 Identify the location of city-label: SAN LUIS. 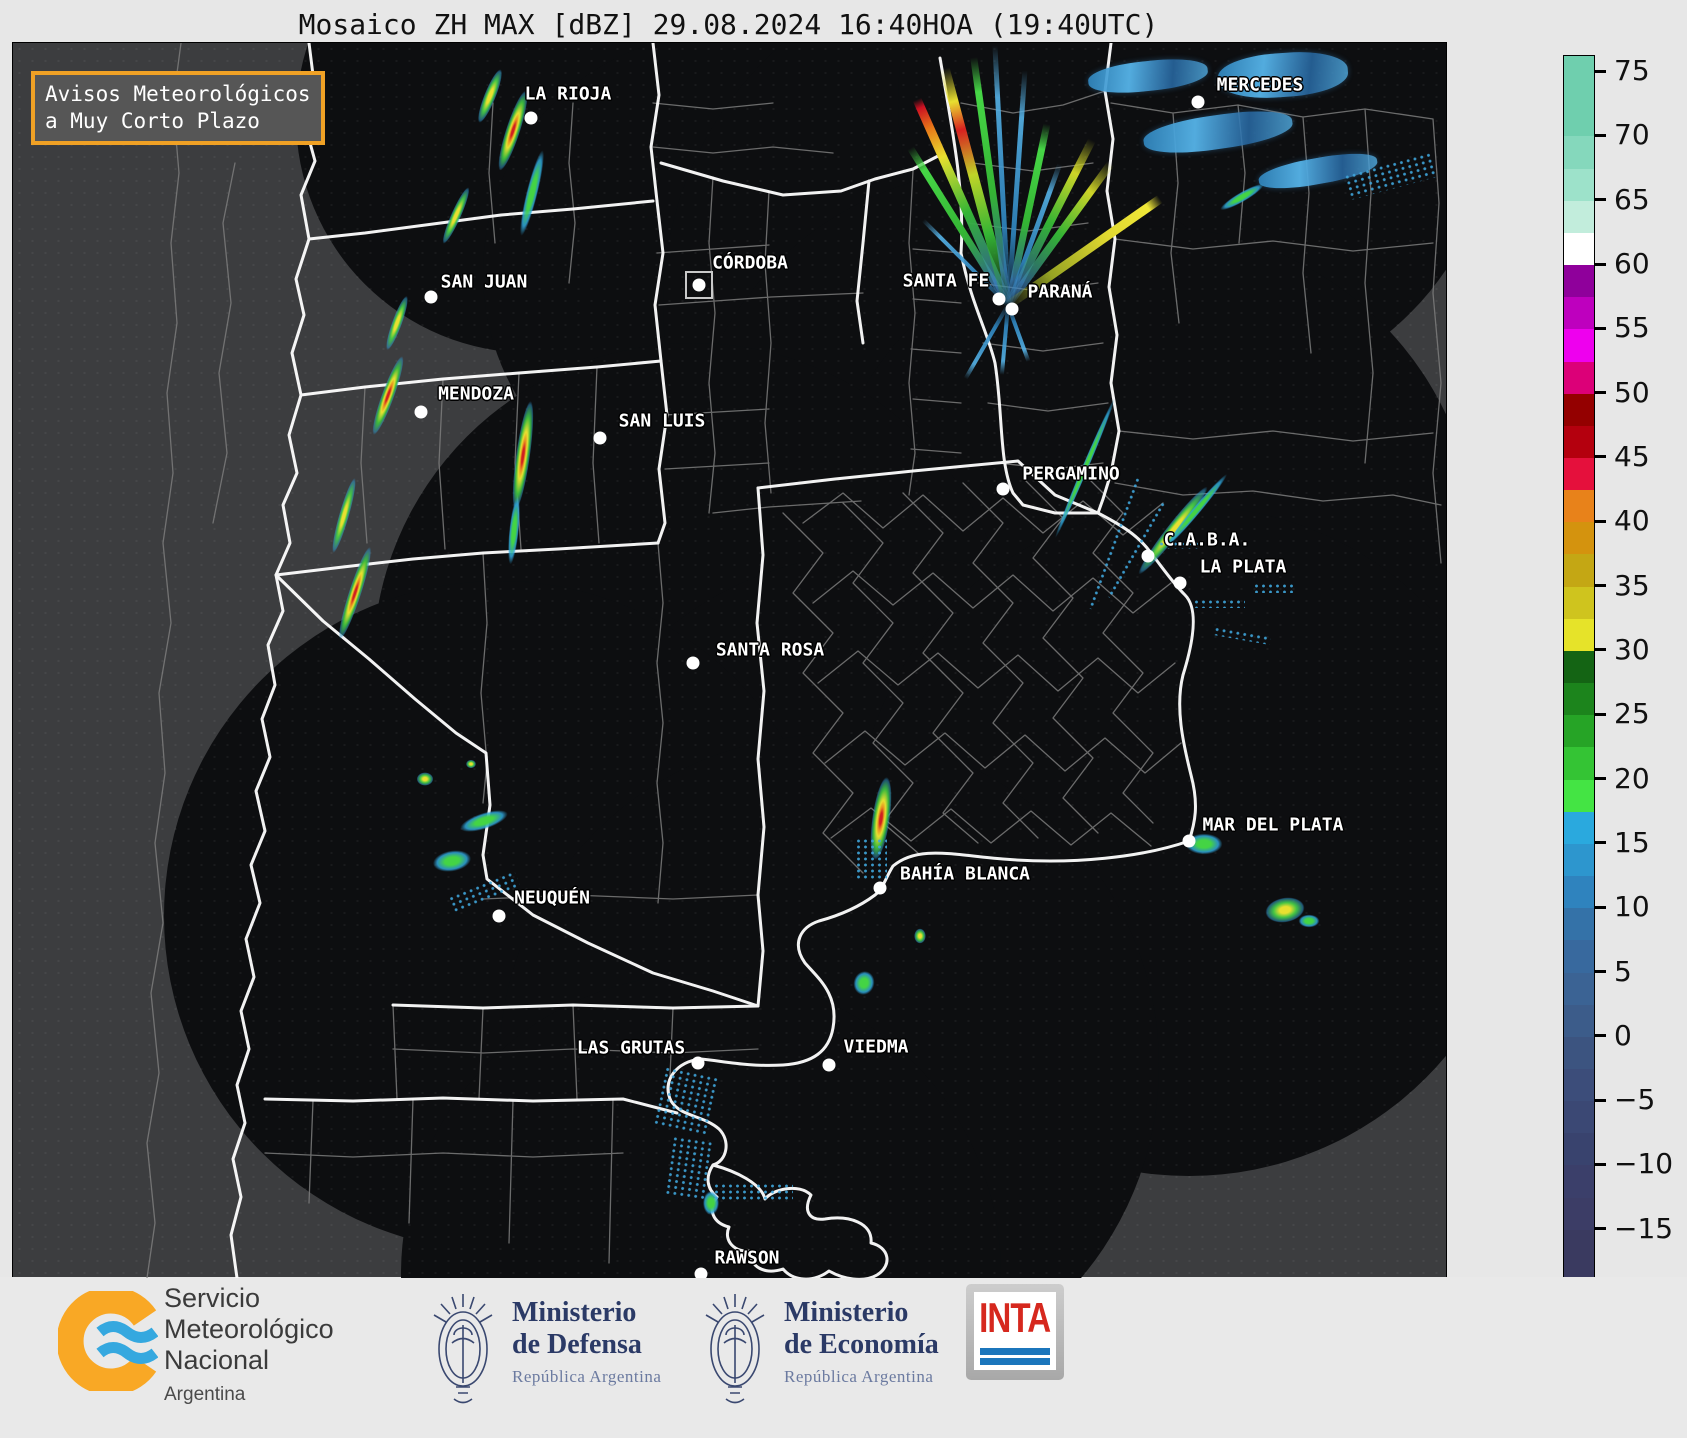
(662, 421).